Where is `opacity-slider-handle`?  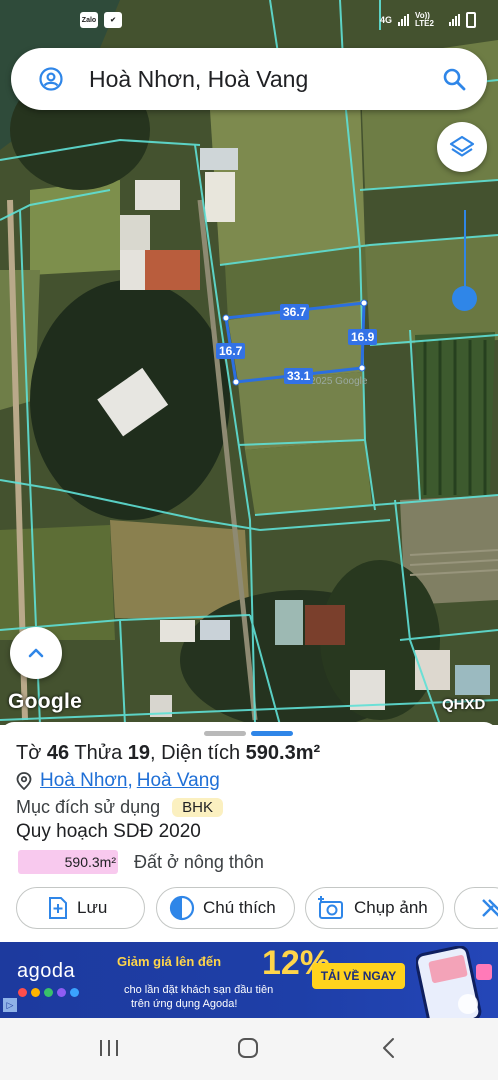
opacity-slider-handle is located at coordinates (464, 298).